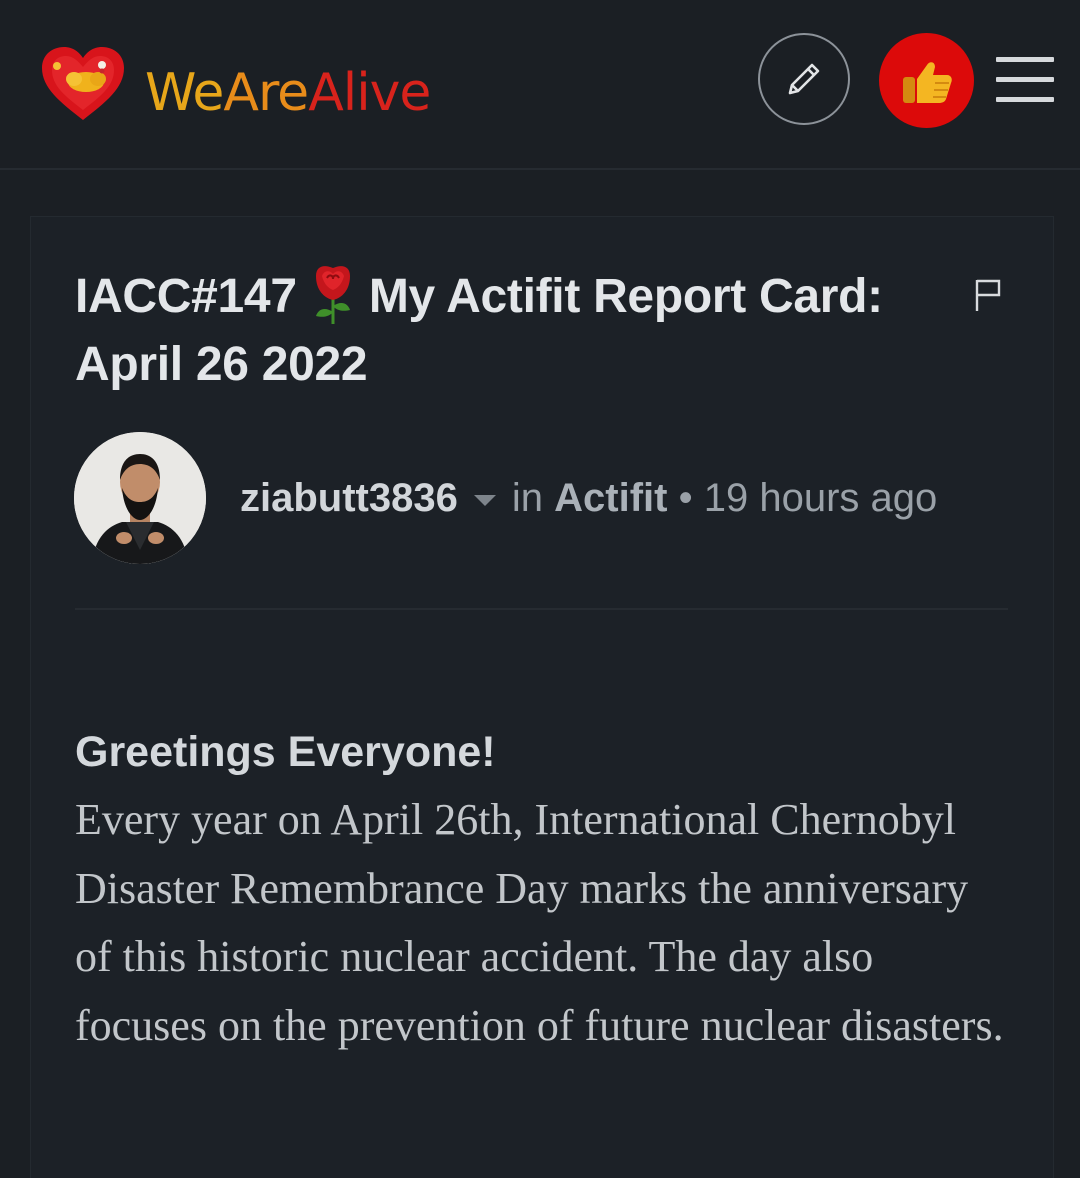  What do you see at coordinates (540, 85) in the screenshot?
I see `top-bar: WeAreAlive` at bounding box center [540, 85].